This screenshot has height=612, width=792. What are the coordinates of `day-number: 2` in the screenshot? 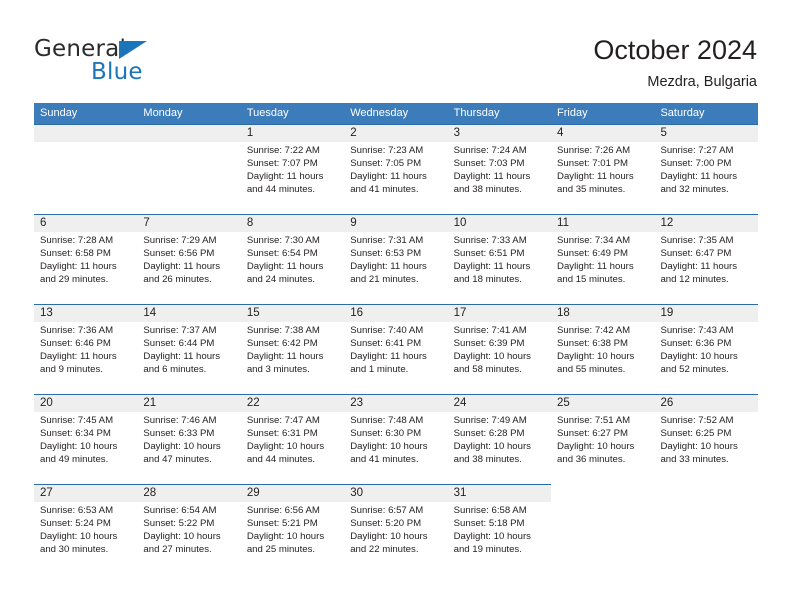 It's located at (396, 133).